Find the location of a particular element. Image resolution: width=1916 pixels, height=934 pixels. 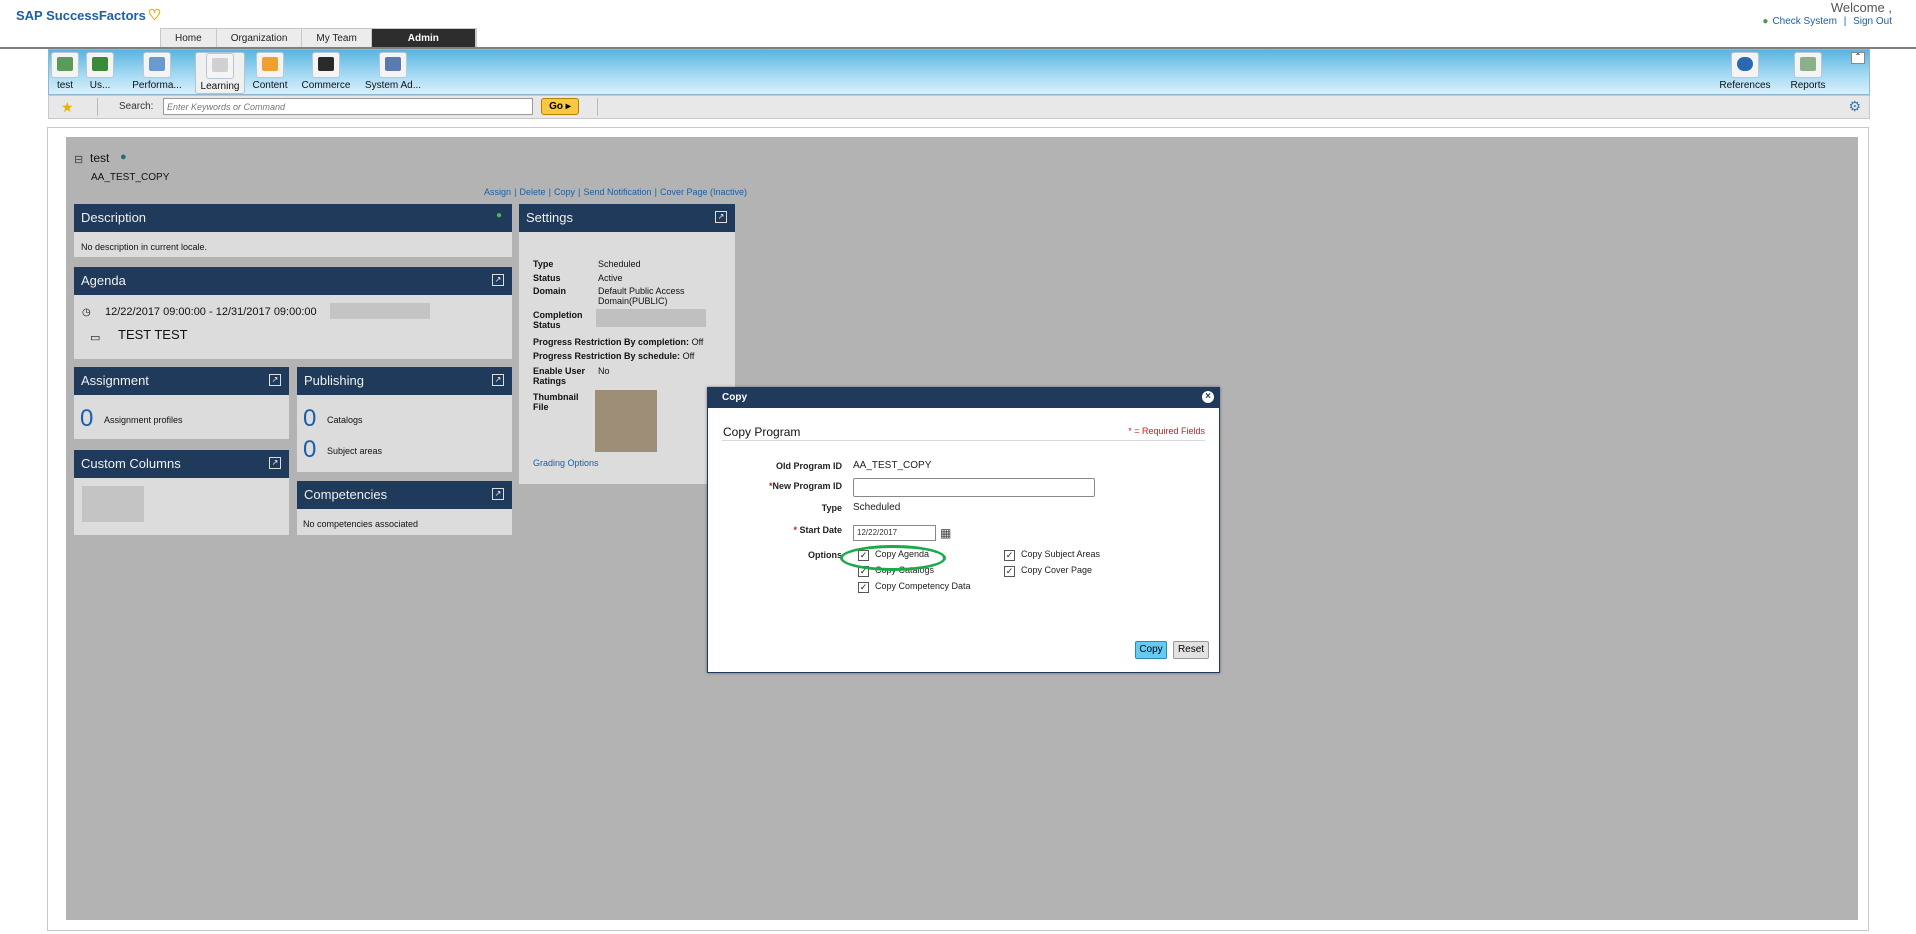

description-text: No description in current locale. is located at coordinates (144, 247).